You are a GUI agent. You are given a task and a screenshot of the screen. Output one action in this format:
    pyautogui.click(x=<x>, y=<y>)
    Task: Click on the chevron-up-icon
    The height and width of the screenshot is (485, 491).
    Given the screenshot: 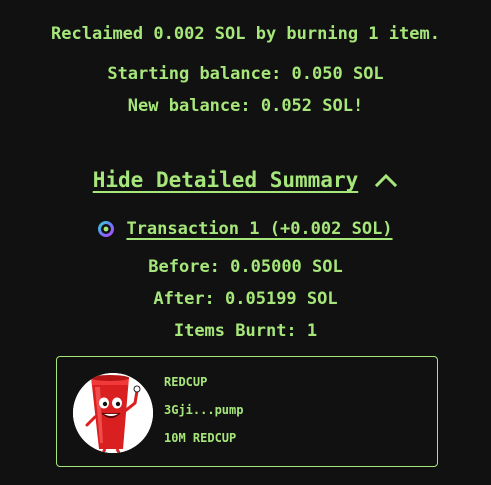 What is the action you would take?
    pyautogui.click(x=386, y=180)
    